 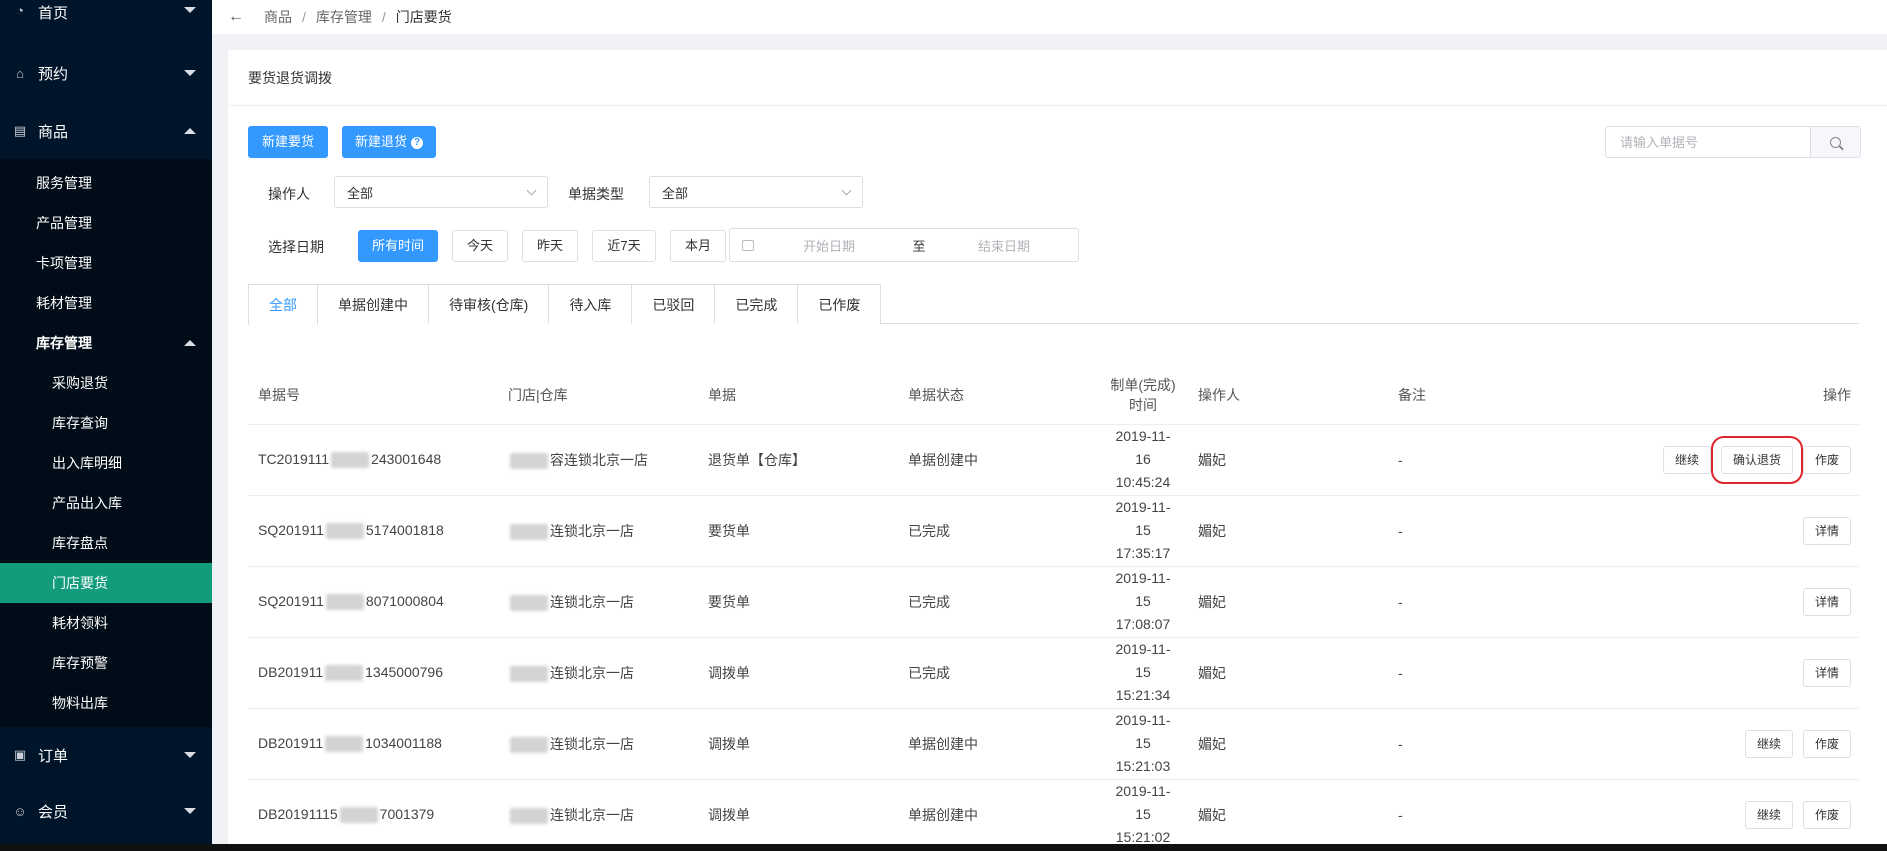 I want to click on date-yesterday-button: 昨天, so click(x=550, y=246).